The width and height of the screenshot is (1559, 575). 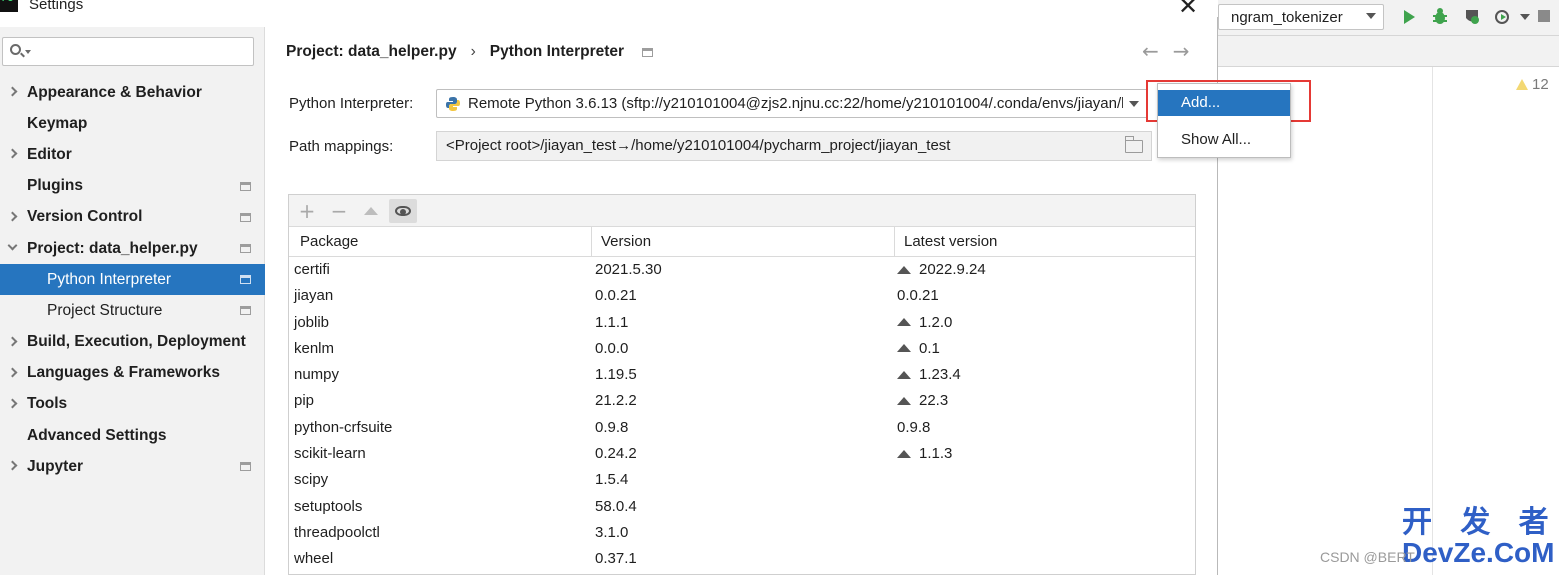 What do you see at coordinates (1544, 16) in the screenshot?
I see `stop-icon` at bounding box center [1544, 16].